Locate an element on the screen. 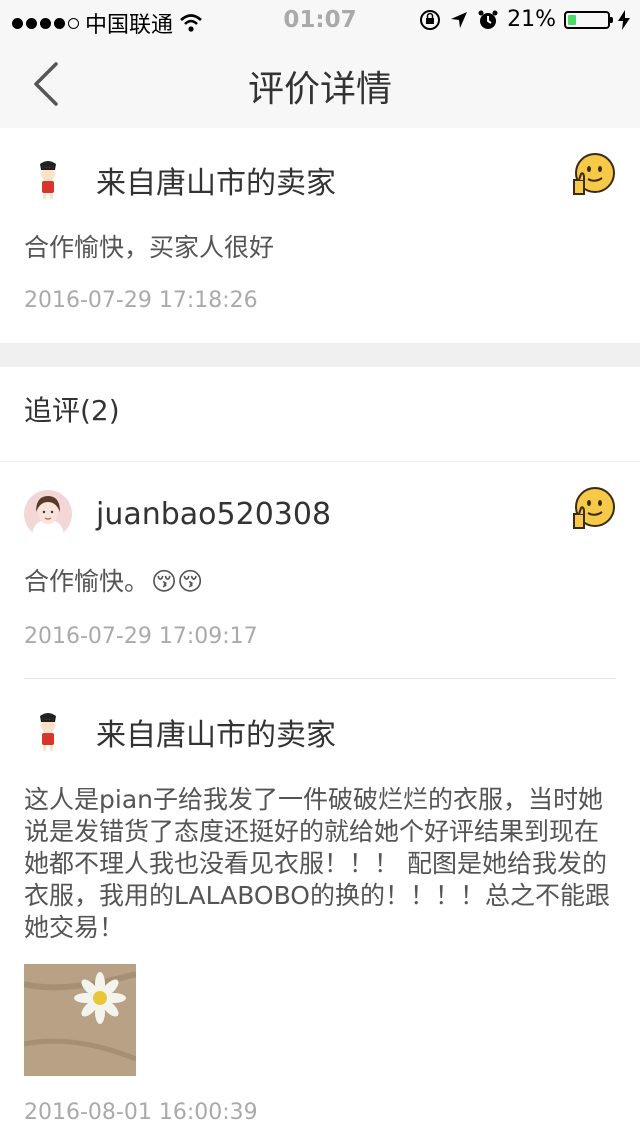 The width and height of the screenshot is (640, 1136). status-right: 21% is located at coordinates (524, 19).